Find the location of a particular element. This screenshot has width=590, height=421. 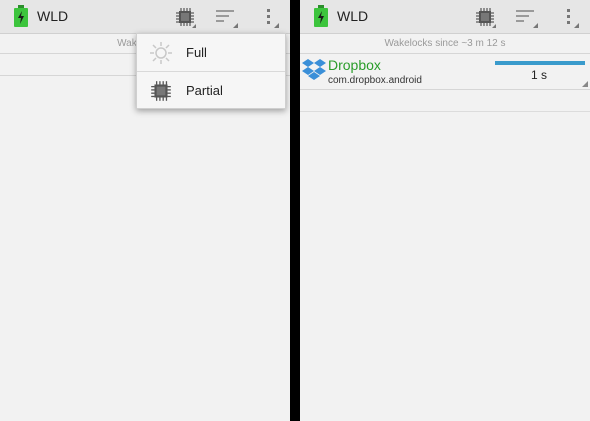

menu-item-partial: Partial is located at coordinates (211, 90).